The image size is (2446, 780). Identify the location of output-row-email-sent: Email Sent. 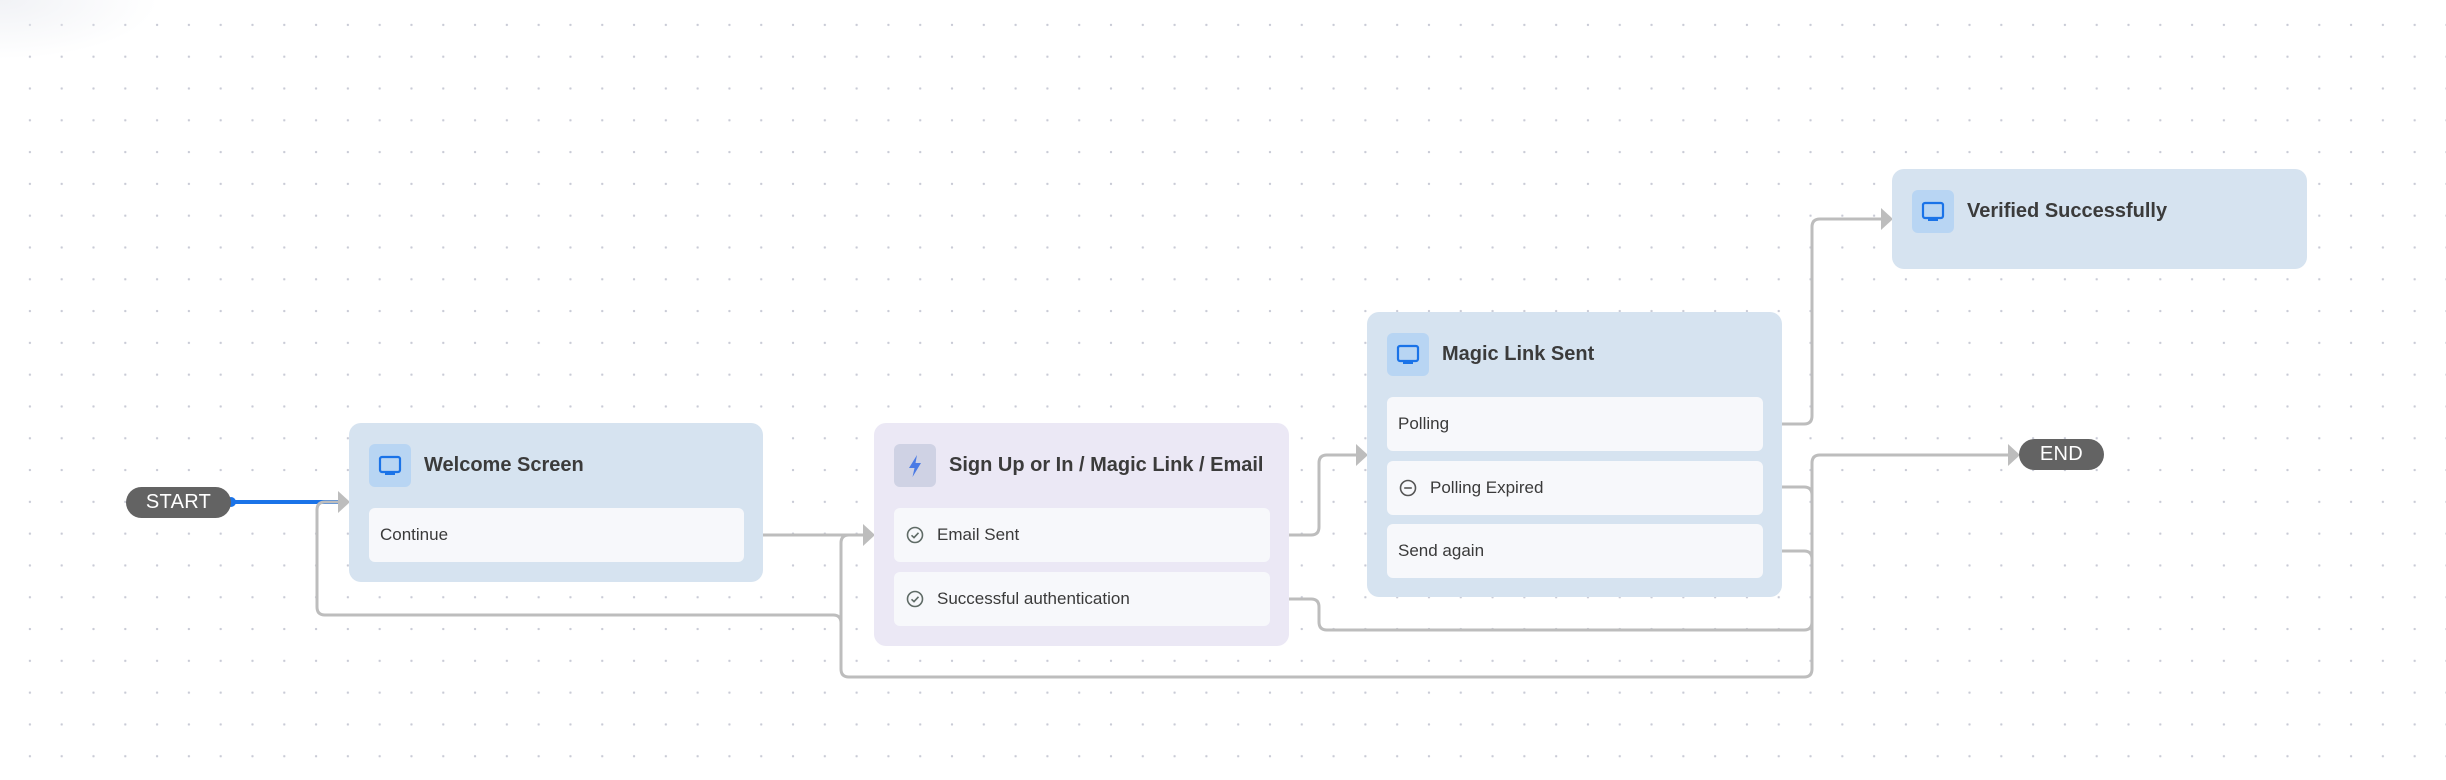
(1082, 535).